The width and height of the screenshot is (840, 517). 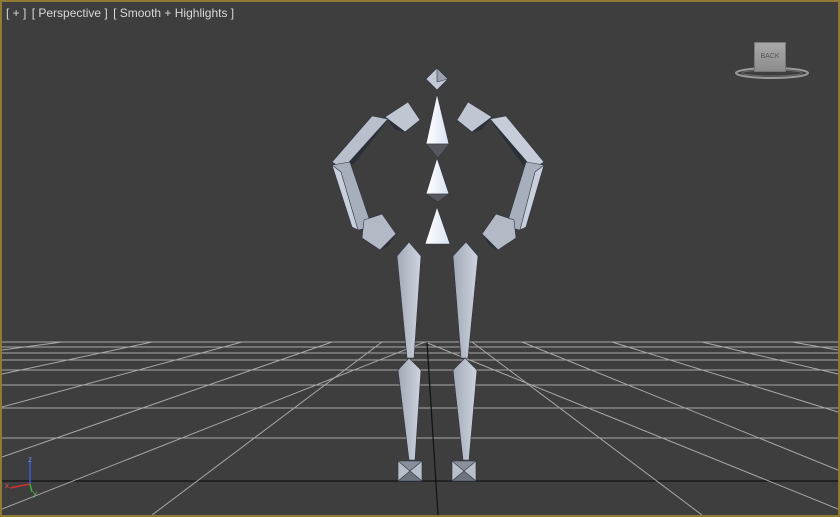 What do you see at coordinates (437, 225) in the screenshot?
I see `bone-pelvis` at bounding box center [437, 225].